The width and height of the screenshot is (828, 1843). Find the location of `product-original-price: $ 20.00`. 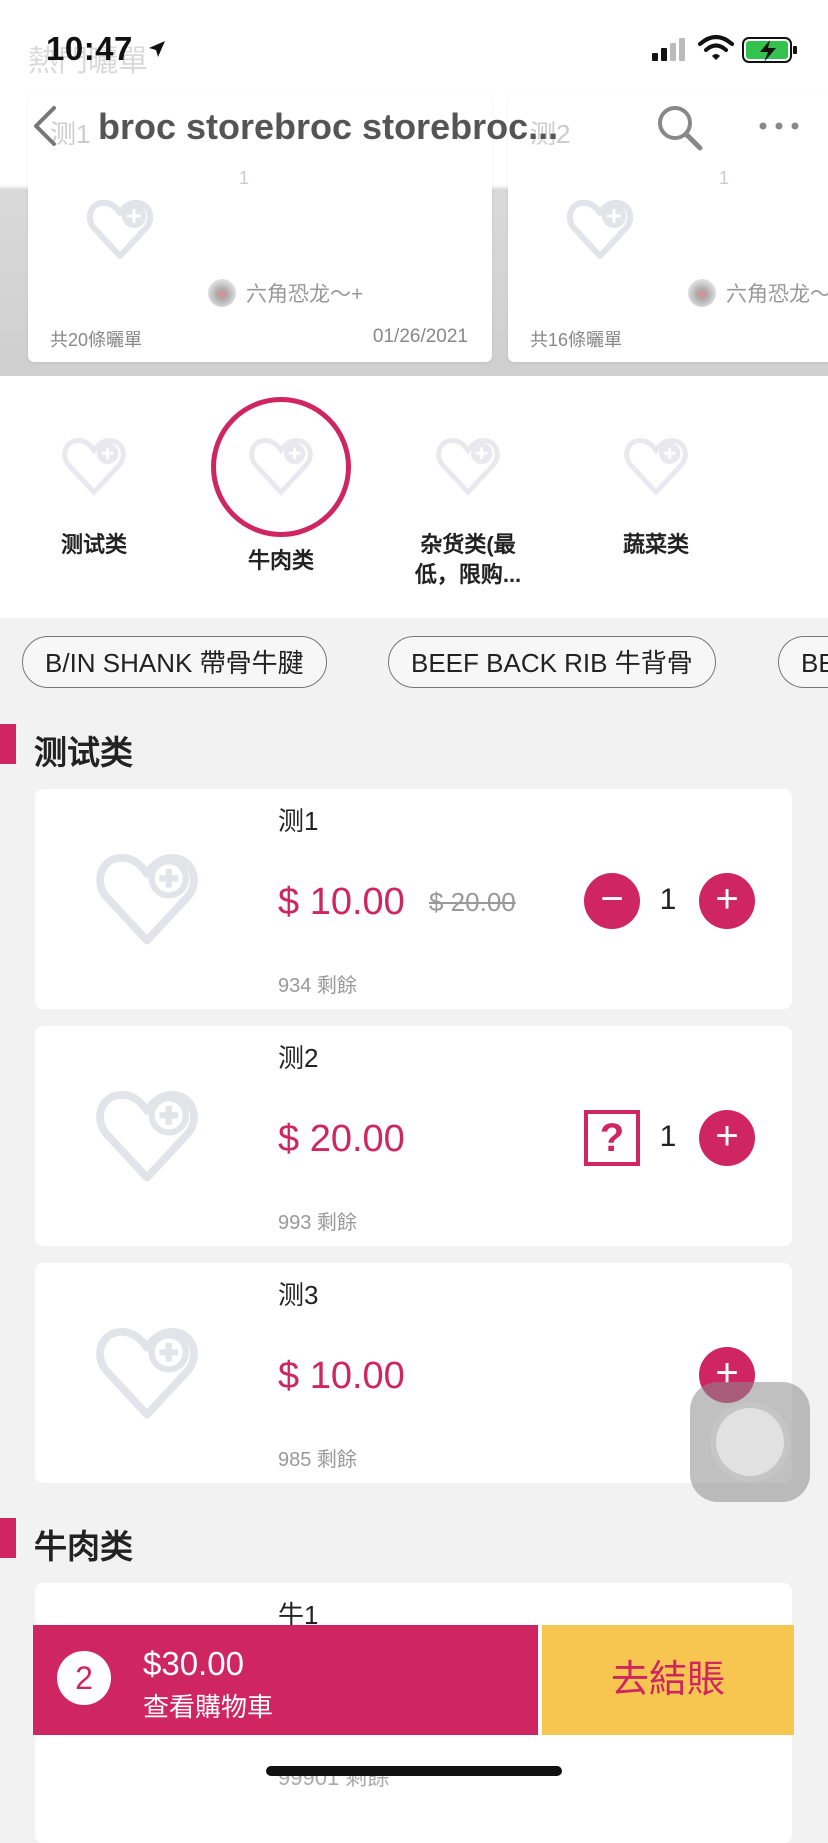

product-original-price: $ 20.00 is located at coordinates (472, 902).